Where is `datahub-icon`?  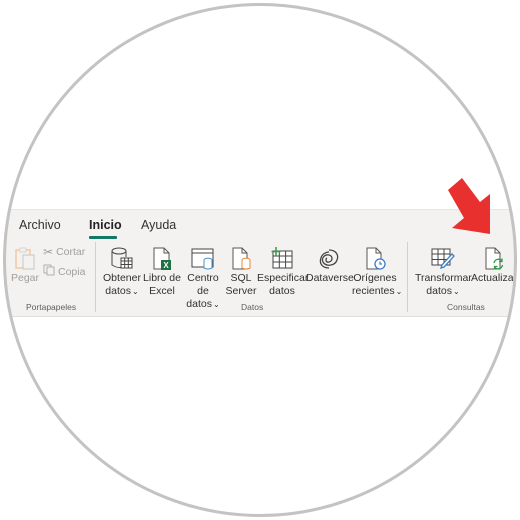
datahub-icon is located at coordinates (203, 258).